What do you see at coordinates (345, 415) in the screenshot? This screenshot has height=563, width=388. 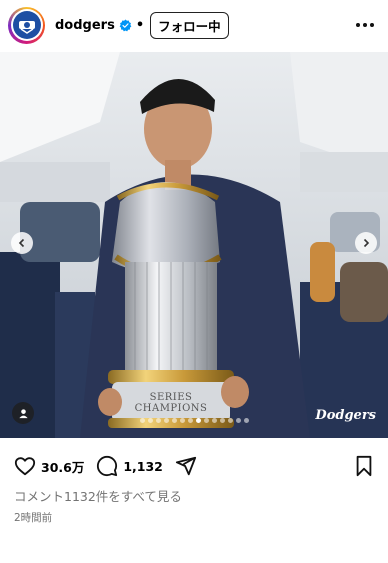 I see `dodgers-watermark: Dodgers` at bounding box center [345, 415].